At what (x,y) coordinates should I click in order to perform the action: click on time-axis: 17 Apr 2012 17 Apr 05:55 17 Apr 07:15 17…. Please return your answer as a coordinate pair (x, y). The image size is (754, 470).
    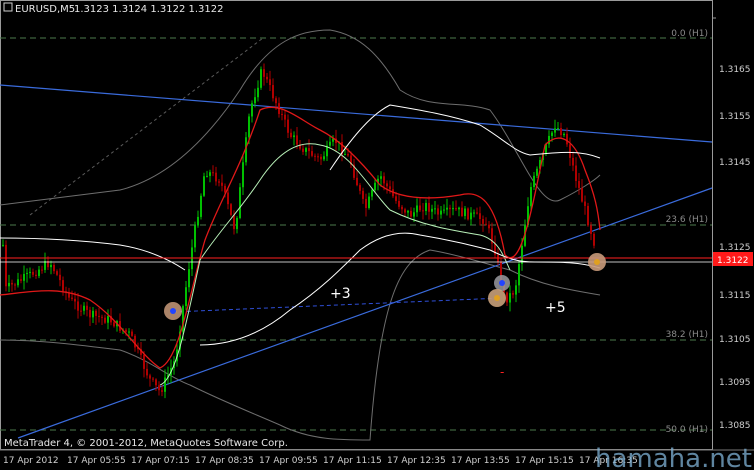
    Looking at the image, I should click on (320, 461).